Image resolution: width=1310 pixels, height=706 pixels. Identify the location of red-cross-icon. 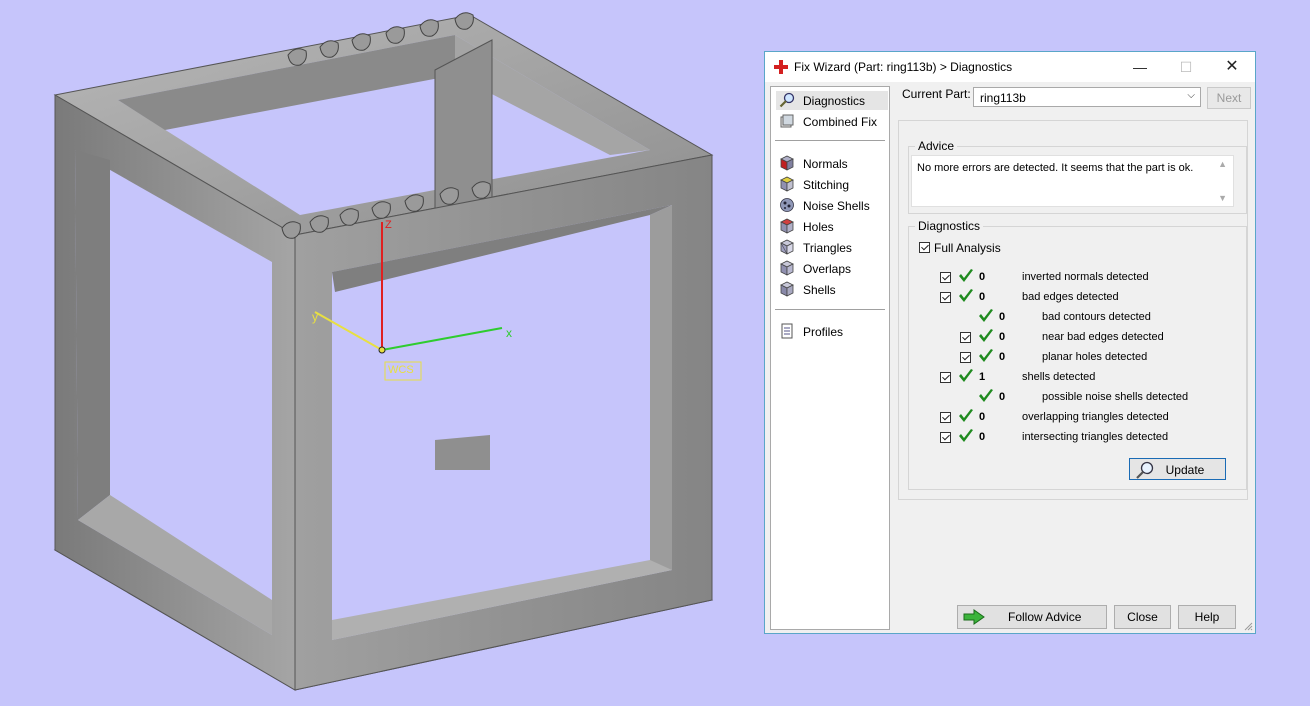
(781, 67).